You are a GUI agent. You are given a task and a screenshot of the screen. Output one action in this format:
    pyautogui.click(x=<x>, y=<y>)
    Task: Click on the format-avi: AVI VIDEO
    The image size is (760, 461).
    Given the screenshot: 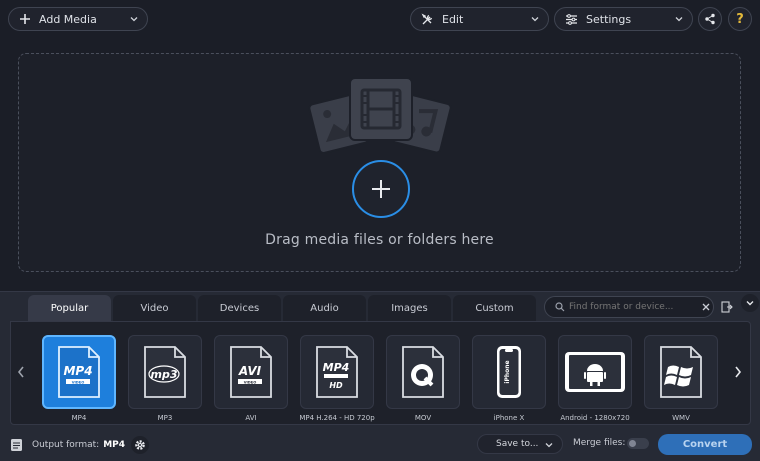 What is the action you would take?
    pyautogui.click(x=251, y=372)
    